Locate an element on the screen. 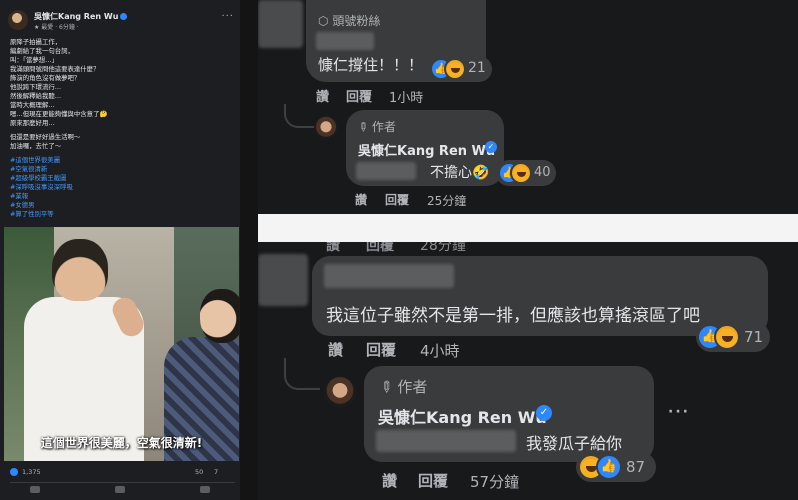 Image resolution: width=798 pixels, height=500 pixels. reply-reactions: 👍 40 is located at coordinates (526, 173).